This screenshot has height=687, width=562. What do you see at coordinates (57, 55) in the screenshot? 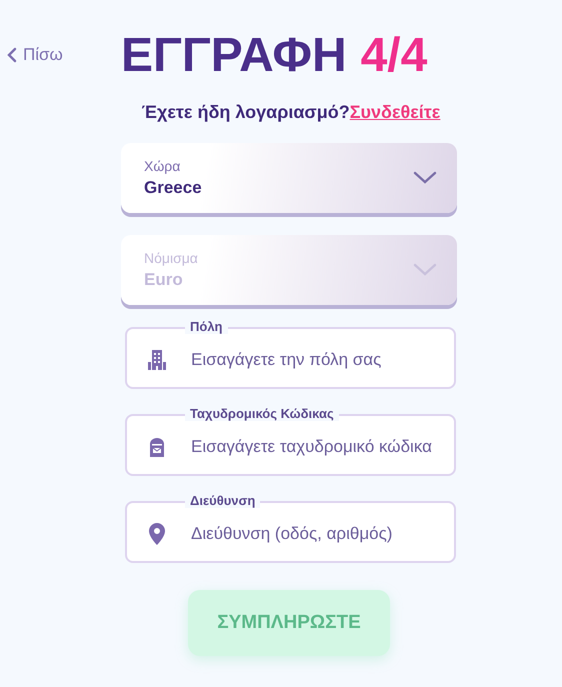
I see `back-link: Πίσω` at bounding box center [57, 55].